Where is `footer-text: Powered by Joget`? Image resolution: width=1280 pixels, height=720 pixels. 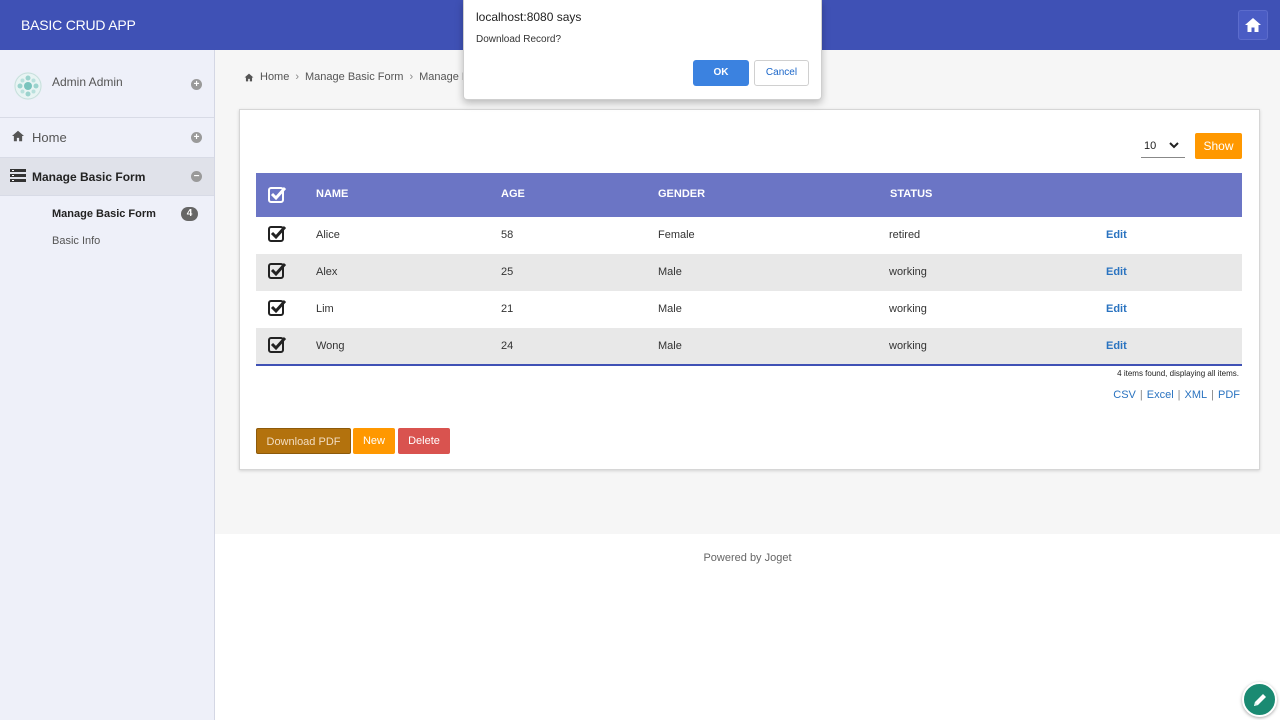 footer-text: Powered by Joget is located at coordinates (747, 558).